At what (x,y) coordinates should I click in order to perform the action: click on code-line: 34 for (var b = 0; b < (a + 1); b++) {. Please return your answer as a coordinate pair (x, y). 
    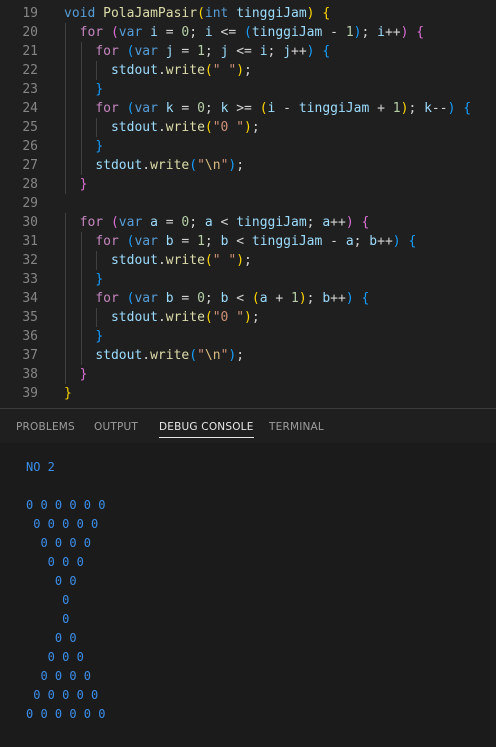
    Looking at the image, I should click on (248, 298).